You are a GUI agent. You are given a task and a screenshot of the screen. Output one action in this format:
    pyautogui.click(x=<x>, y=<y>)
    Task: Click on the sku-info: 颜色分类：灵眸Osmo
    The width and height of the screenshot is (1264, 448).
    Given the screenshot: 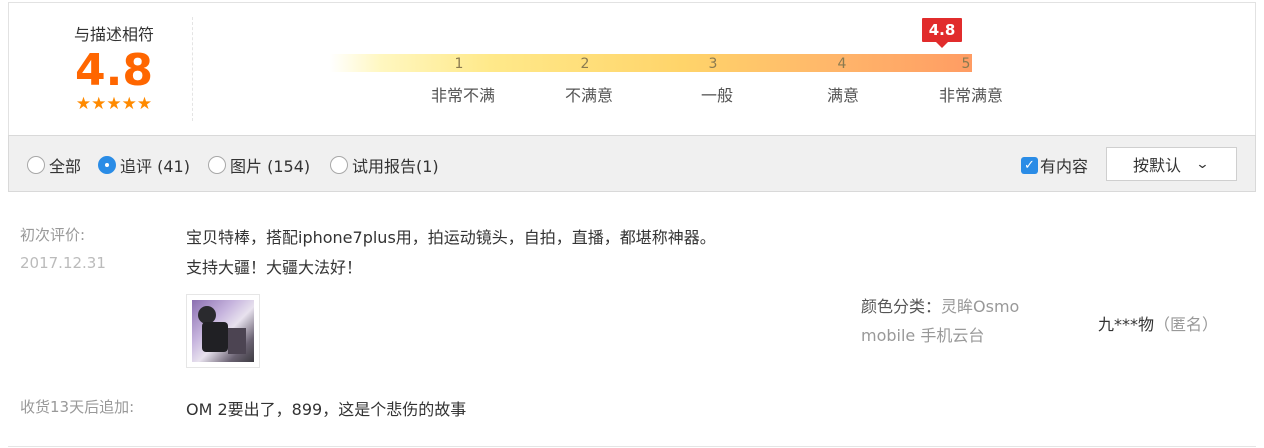 What is the action you would take?
    pyautogui.click(x=940, y=305)
    